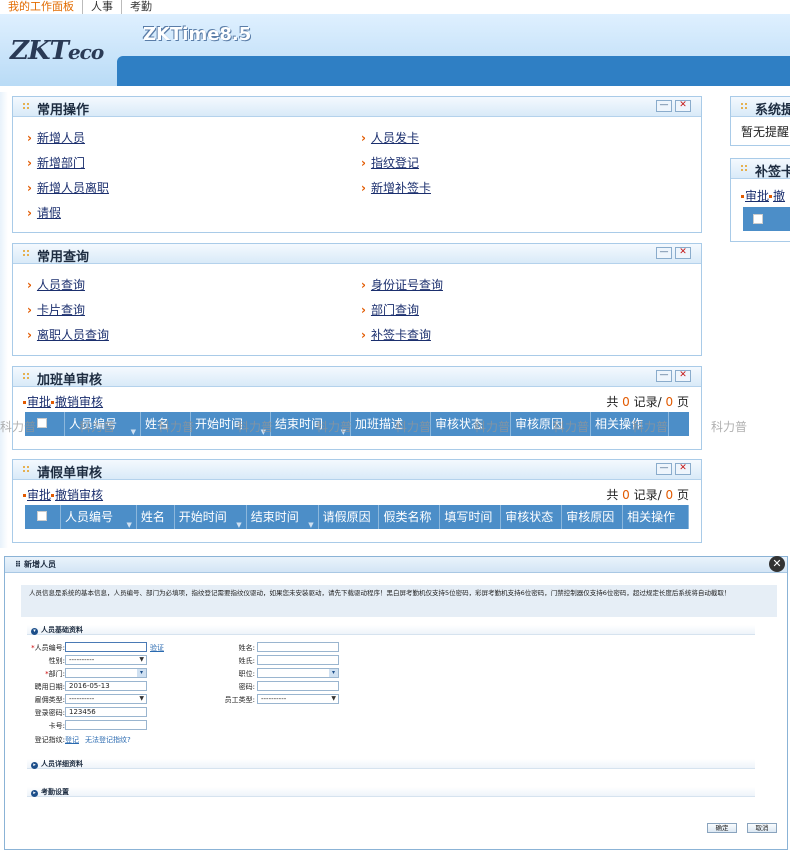  Describe the element at coordinates (72, 740) in the screenshot. I see `register-fingerprint-link: 登记` at that location.